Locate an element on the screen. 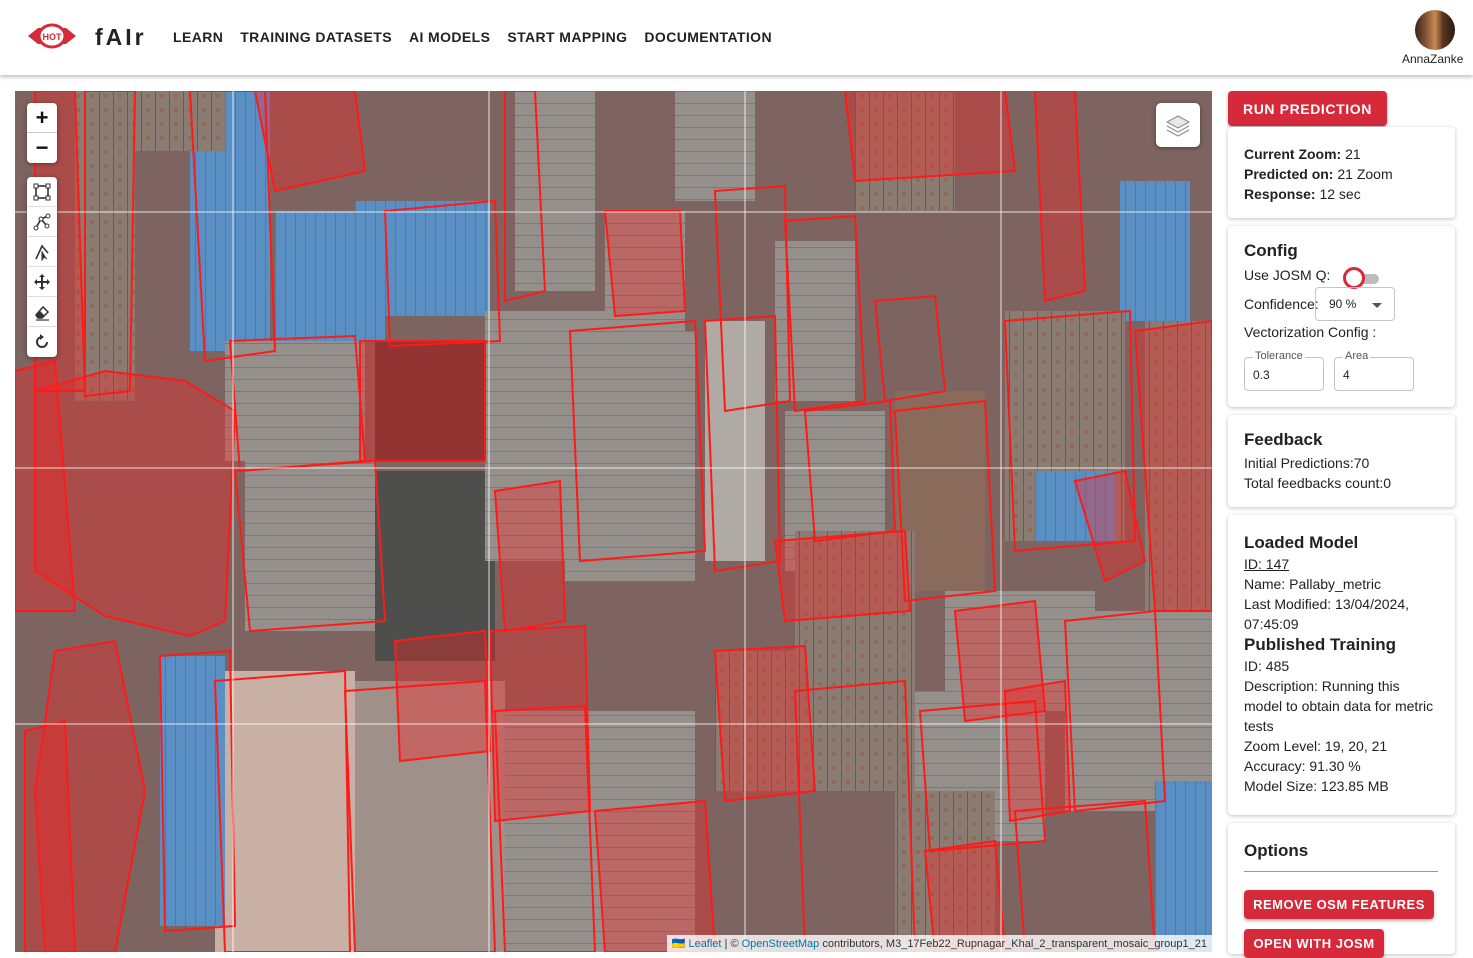 The height and width of the screenshot is (958, 1473). rotate-icon is located at coordinates (42, 342).